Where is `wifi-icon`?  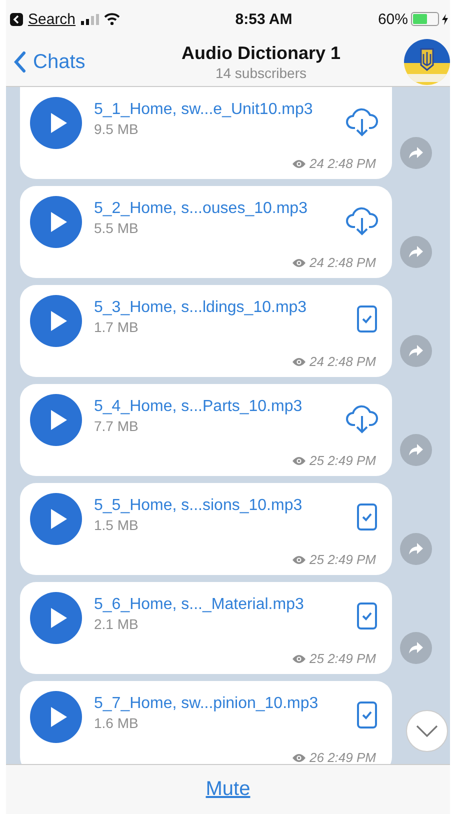
wifi-icon is located at coordinates (112, 19).